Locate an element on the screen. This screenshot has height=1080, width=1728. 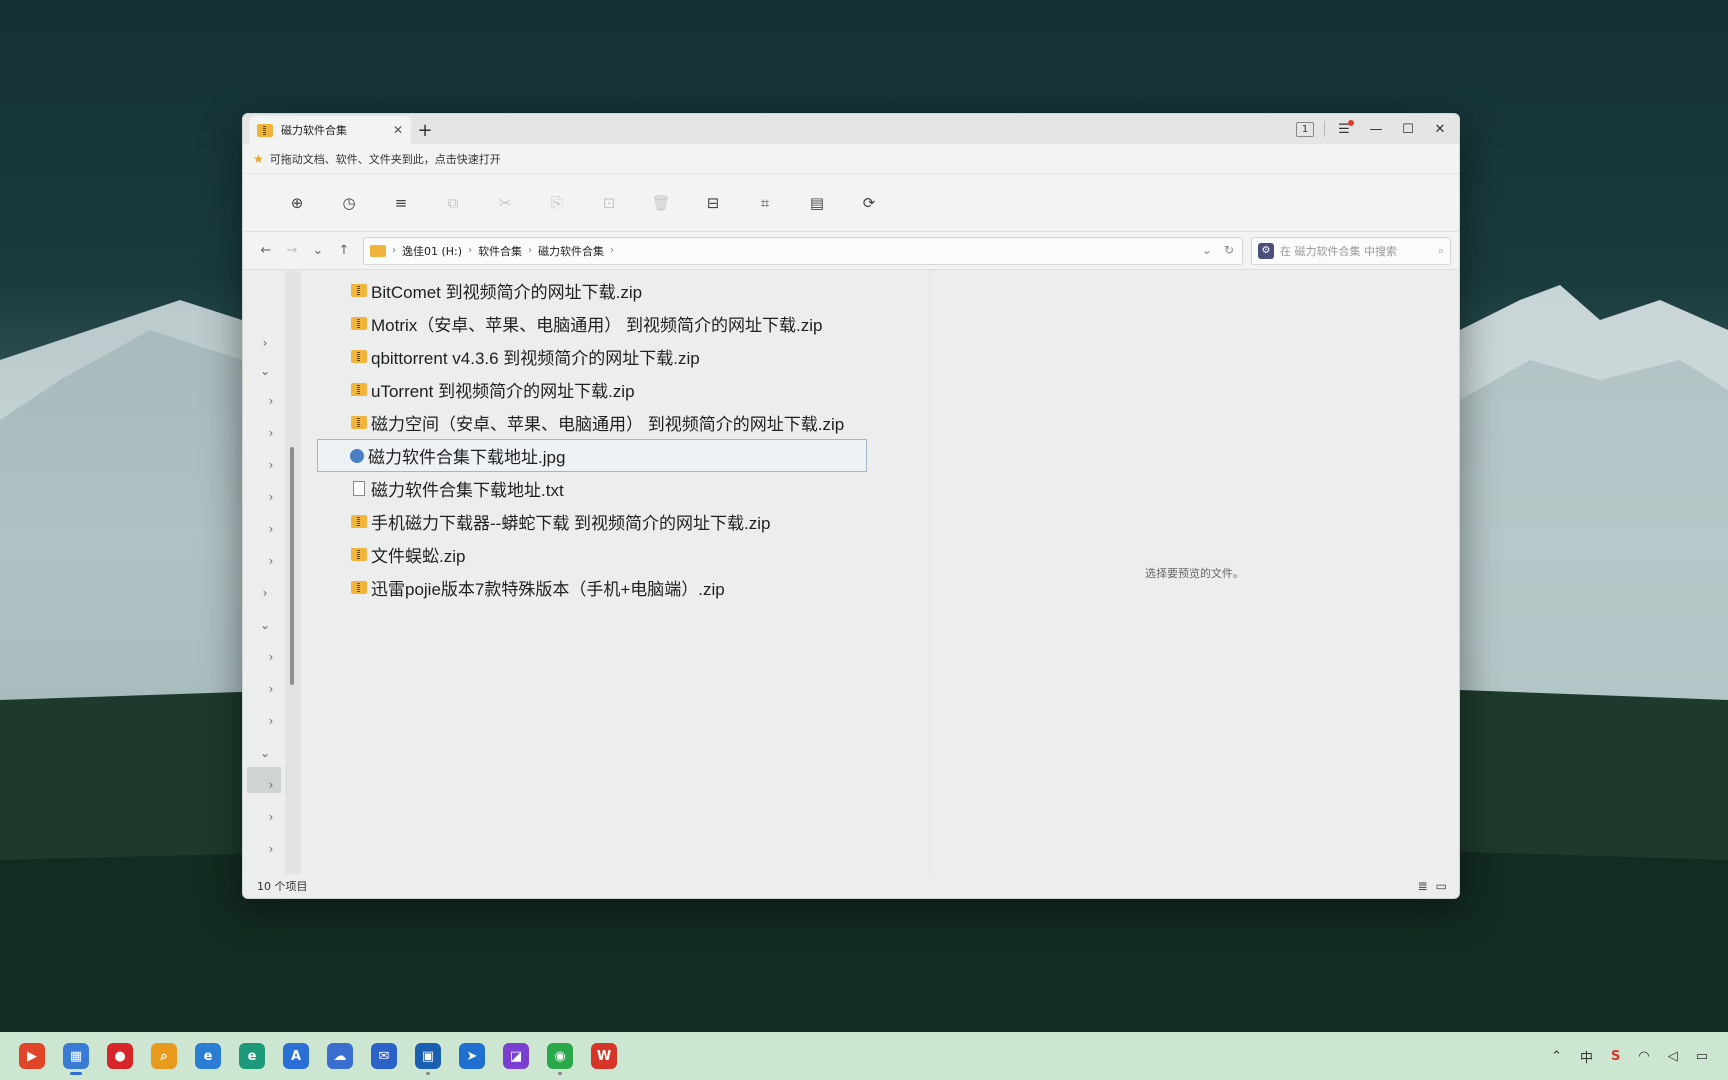
zip-archive-icon is located at coordinates (359, 587).